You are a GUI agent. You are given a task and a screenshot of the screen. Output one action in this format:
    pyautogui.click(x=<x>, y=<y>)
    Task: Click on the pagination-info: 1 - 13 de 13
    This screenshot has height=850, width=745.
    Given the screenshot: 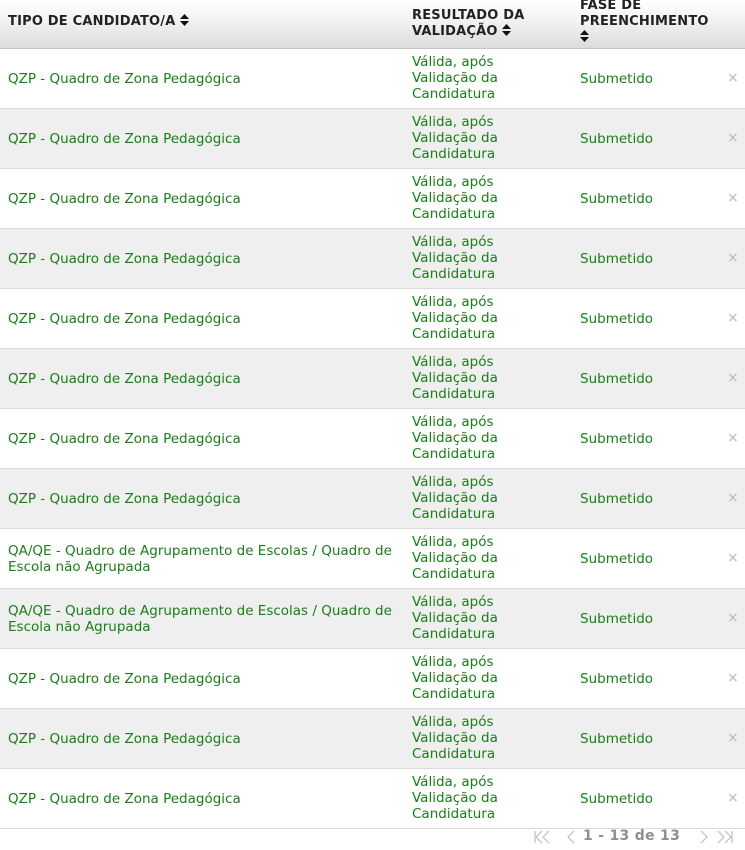 What is the action you would take?
    pyautogui.click(x=632, y=836)
    